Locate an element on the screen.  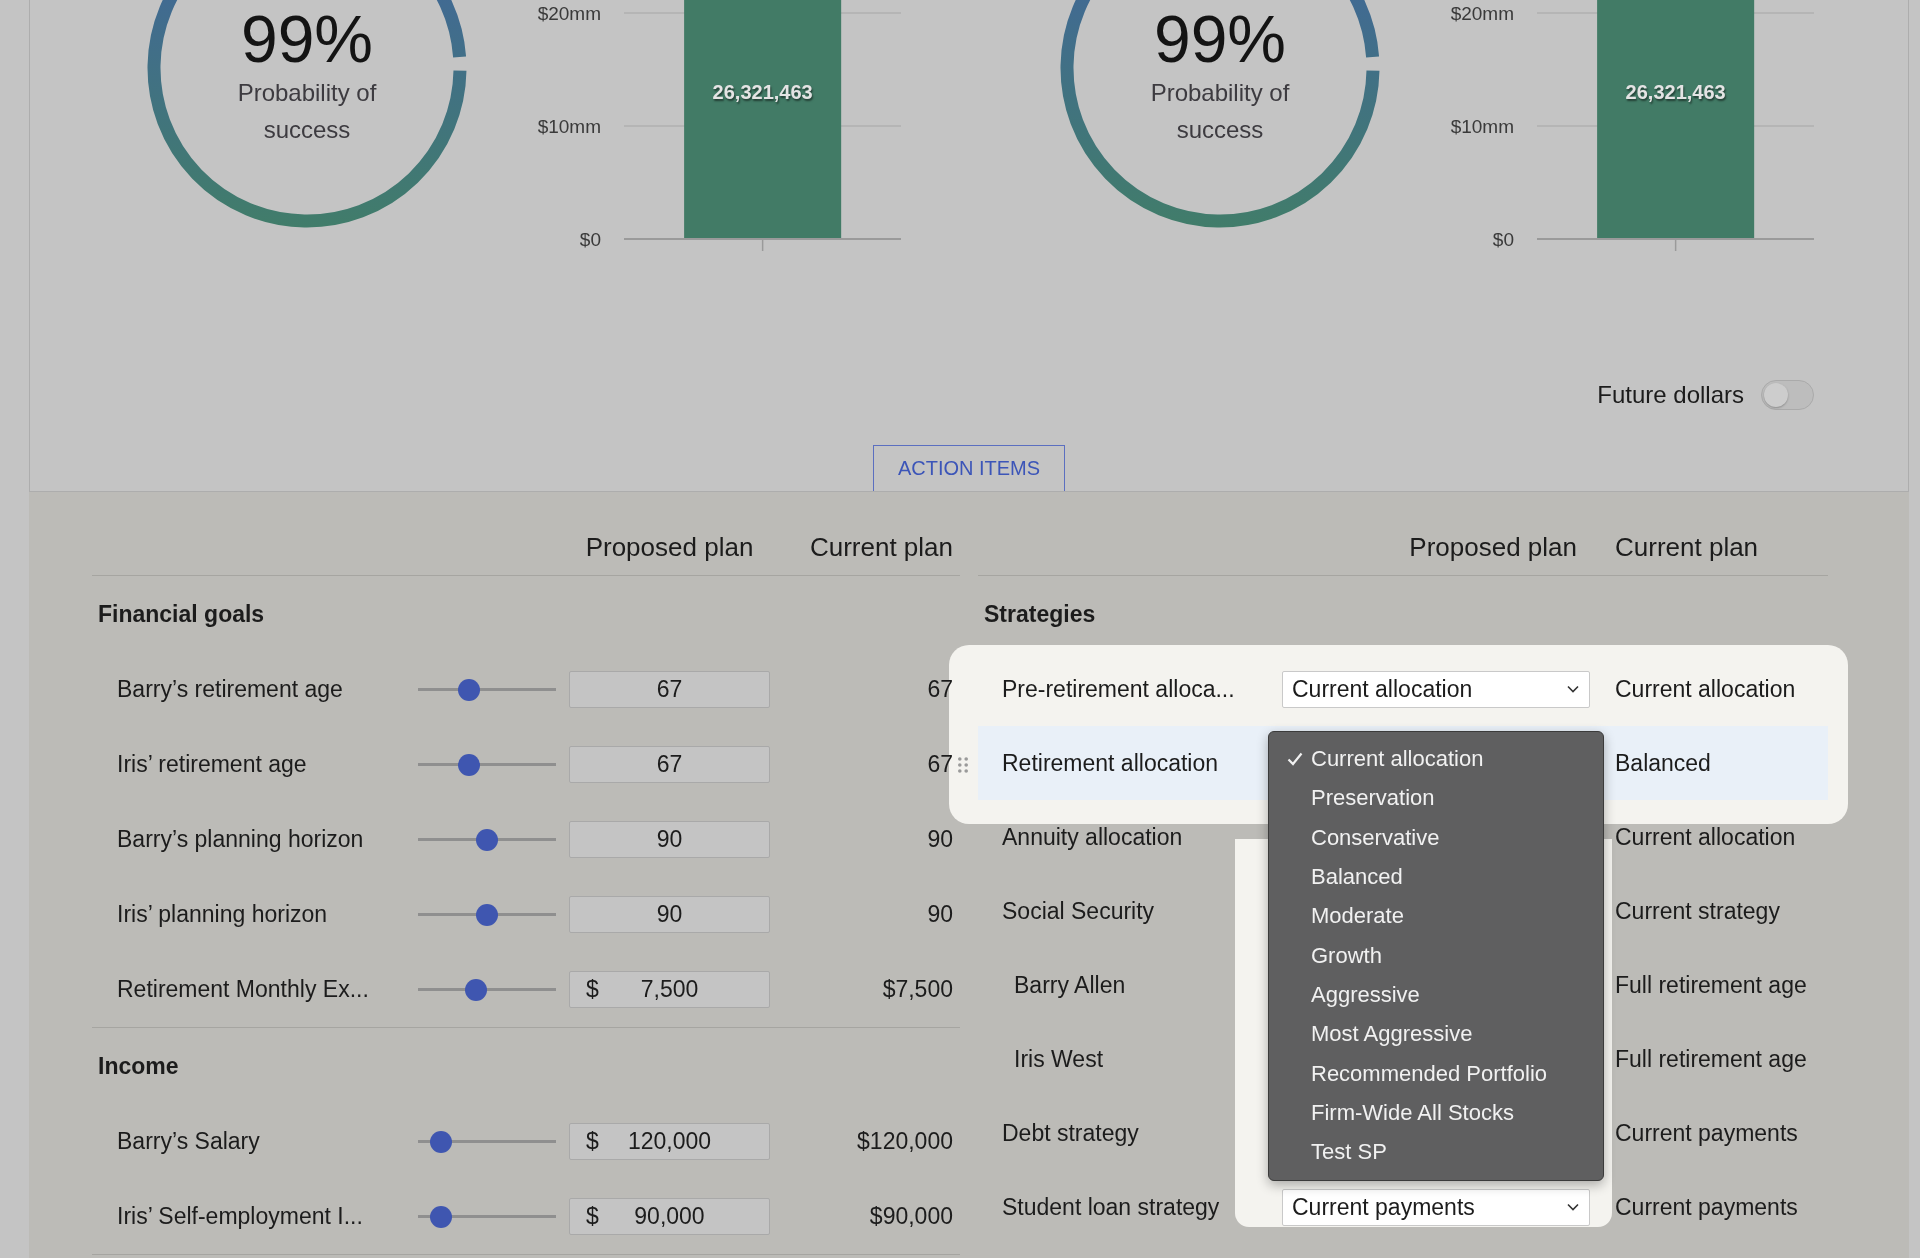
current-value: Balanced is located at coordinates (1663, 763).